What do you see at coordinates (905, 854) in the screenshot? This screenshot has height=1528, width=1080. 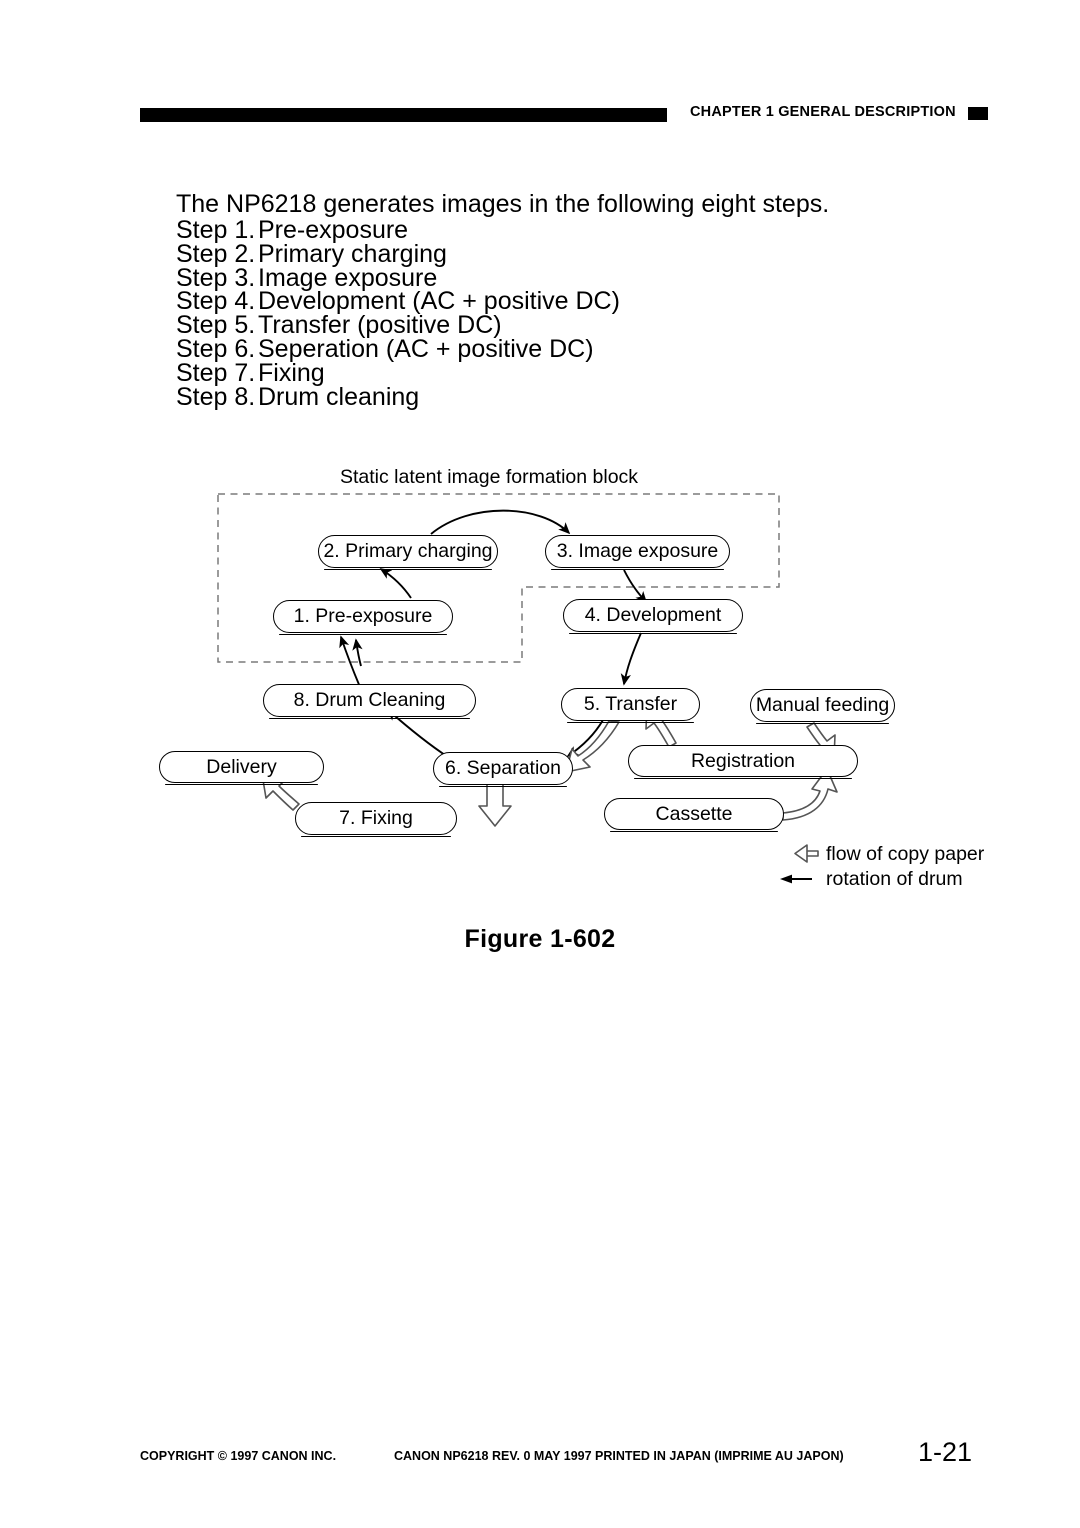 I see `legend-label-paper-flow: flow of copy paper` at bounding box center [905, 854].